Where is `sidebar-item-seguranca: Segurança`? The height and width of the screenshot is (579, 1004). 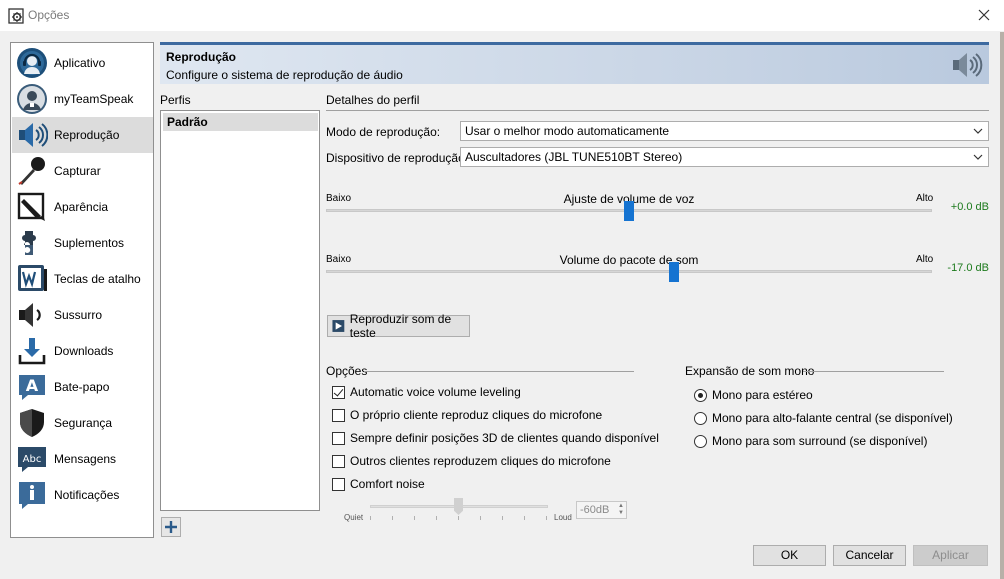
sidebar-item-seguranca: Segurança is located at coordinates (82, 423).